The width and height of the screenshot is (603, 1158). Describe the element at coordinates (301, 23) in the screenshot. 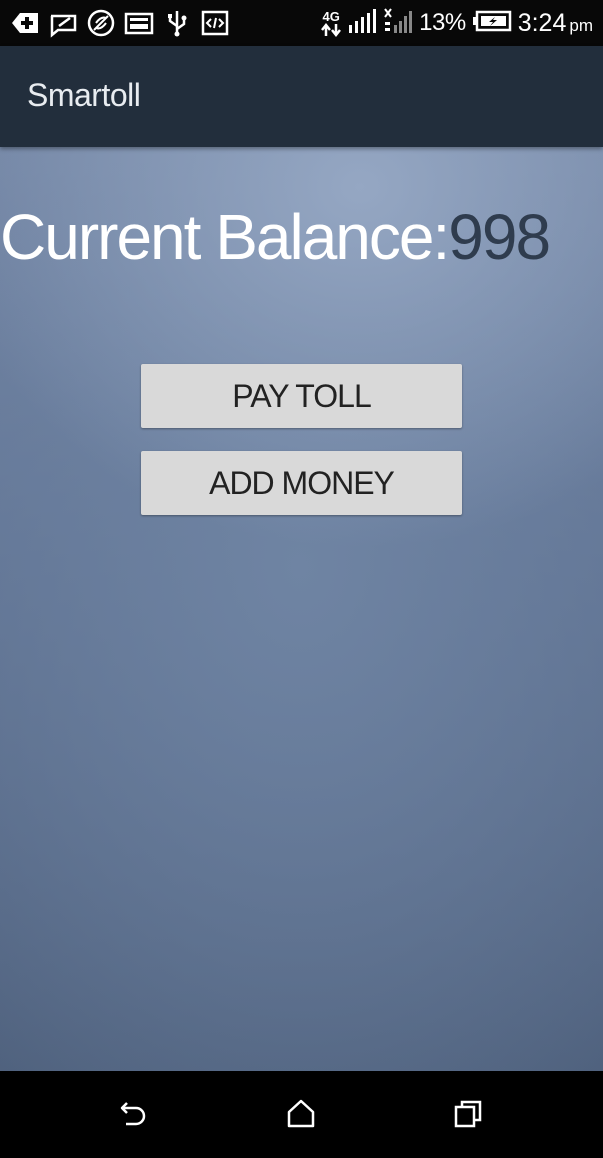

I see `status-bar: 4G 13% 3:24 pm` at that location.